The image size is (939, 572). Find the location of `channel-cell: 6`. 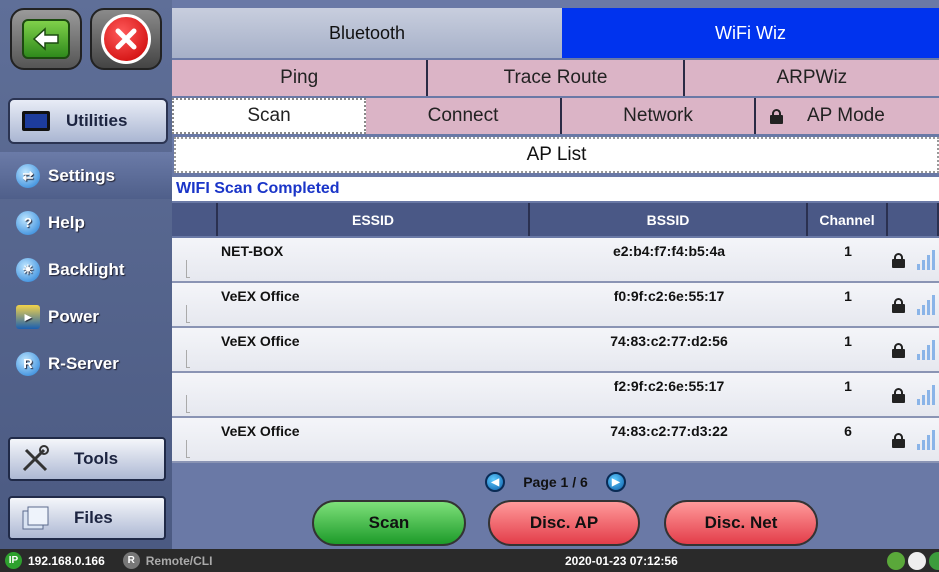

channel-cell: 6 is located at coordinates (848, 431).